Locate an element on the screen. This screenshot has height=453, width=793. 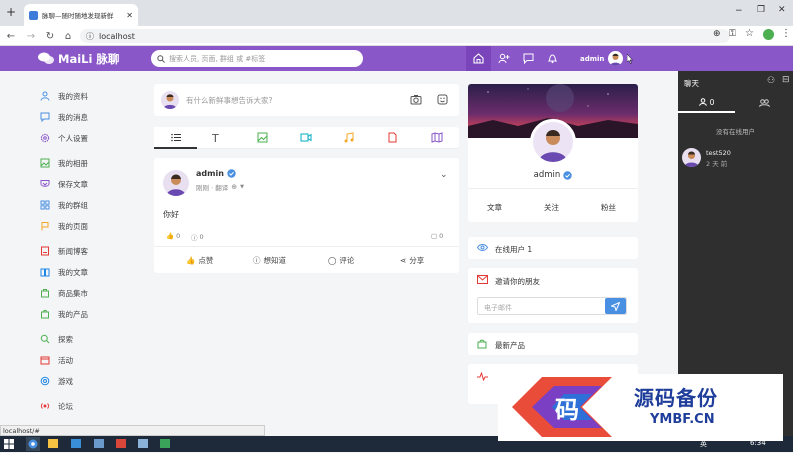
sidebar-item-saved: 保存文章 is located at coordinates (64, 184).